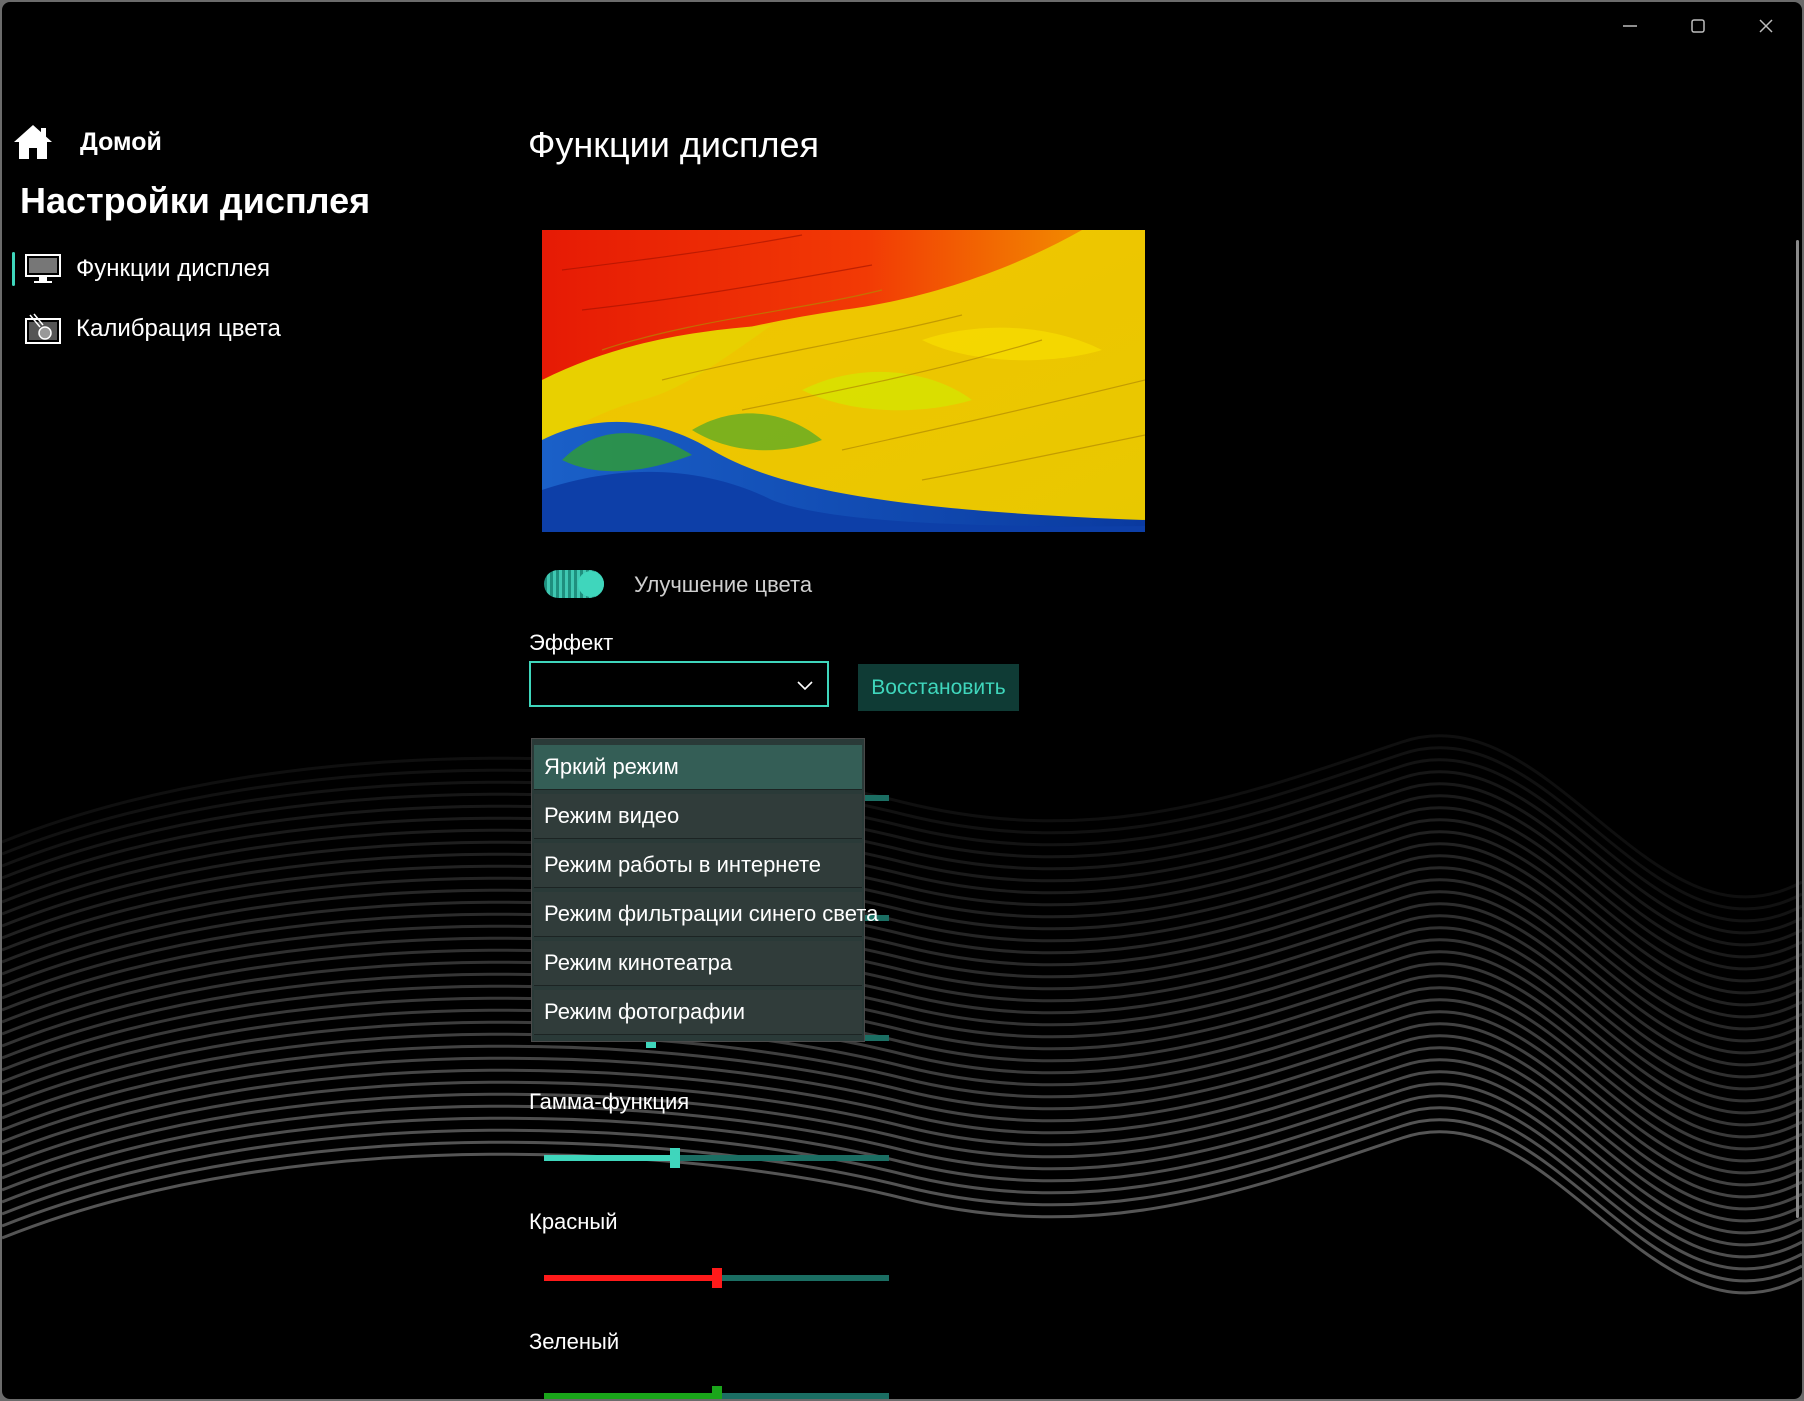 This screenshot has height=1401, width=1804. I want to click on parrot-feathers-image, so click(843, 381).